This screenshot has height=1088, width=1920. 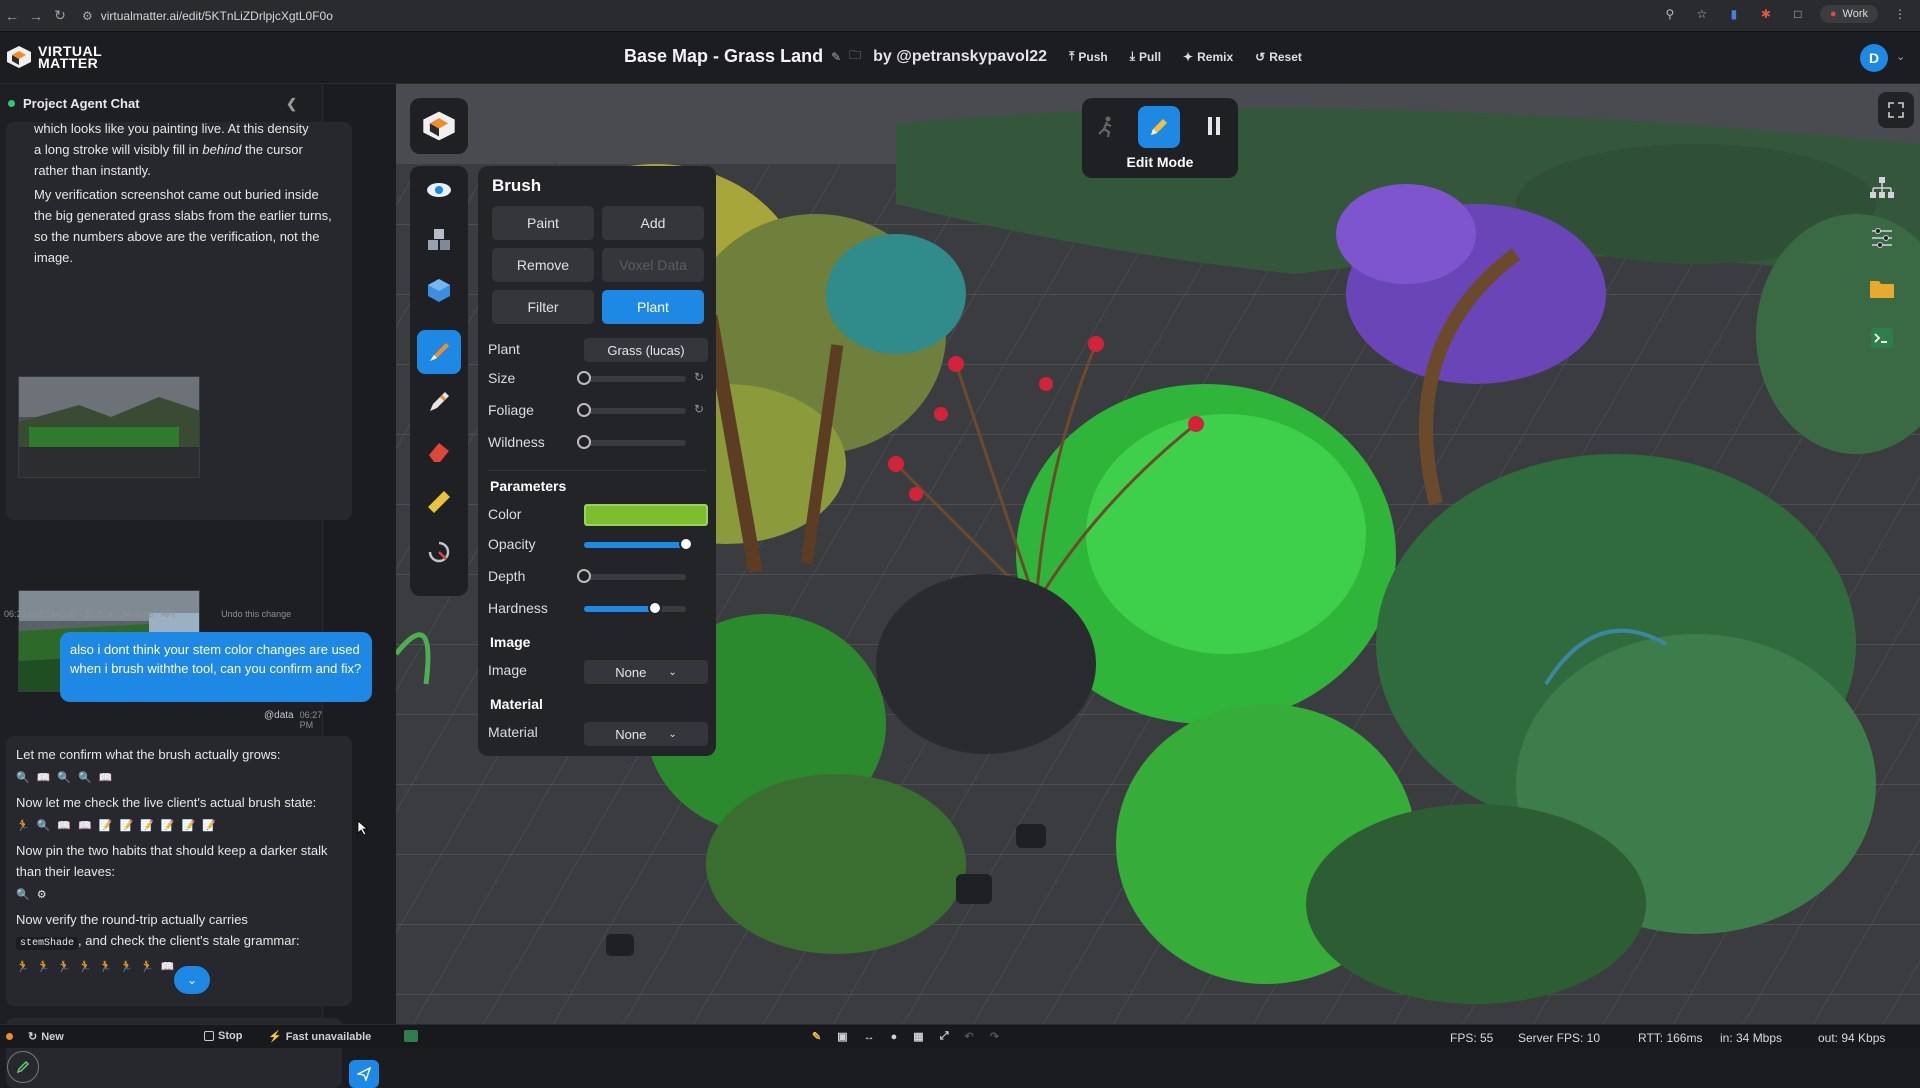 I want to click on foliage-label: Foliage, so click(x=511, y=410).